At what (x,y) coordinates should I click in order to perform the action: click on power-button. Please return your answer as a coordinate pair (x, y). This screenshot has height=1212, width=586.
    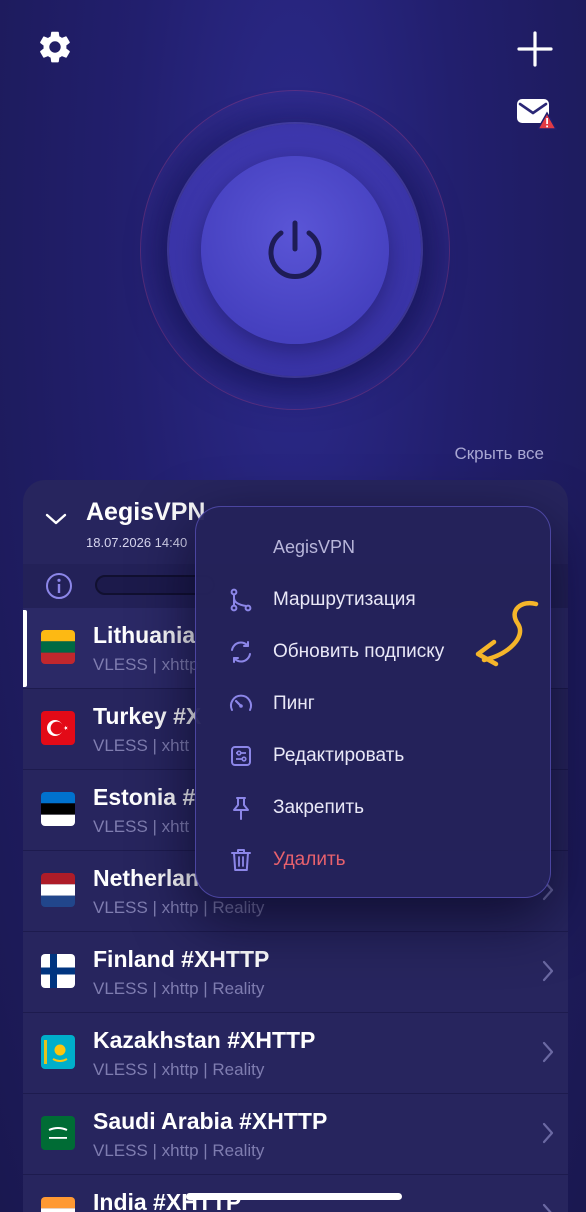
    Looking at the image, I should click on (295, 250).